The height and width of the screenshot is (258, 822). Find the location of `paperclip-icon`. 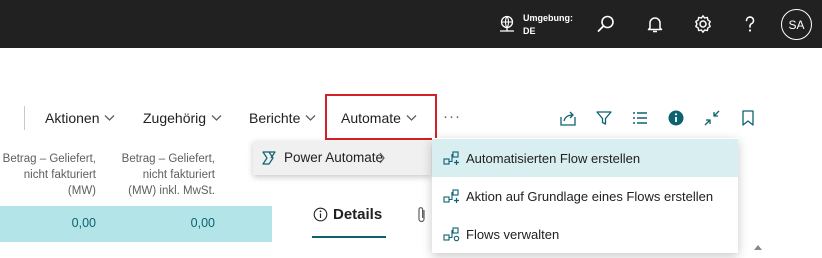

paperclip-icon is located at coordinates (422, 215).